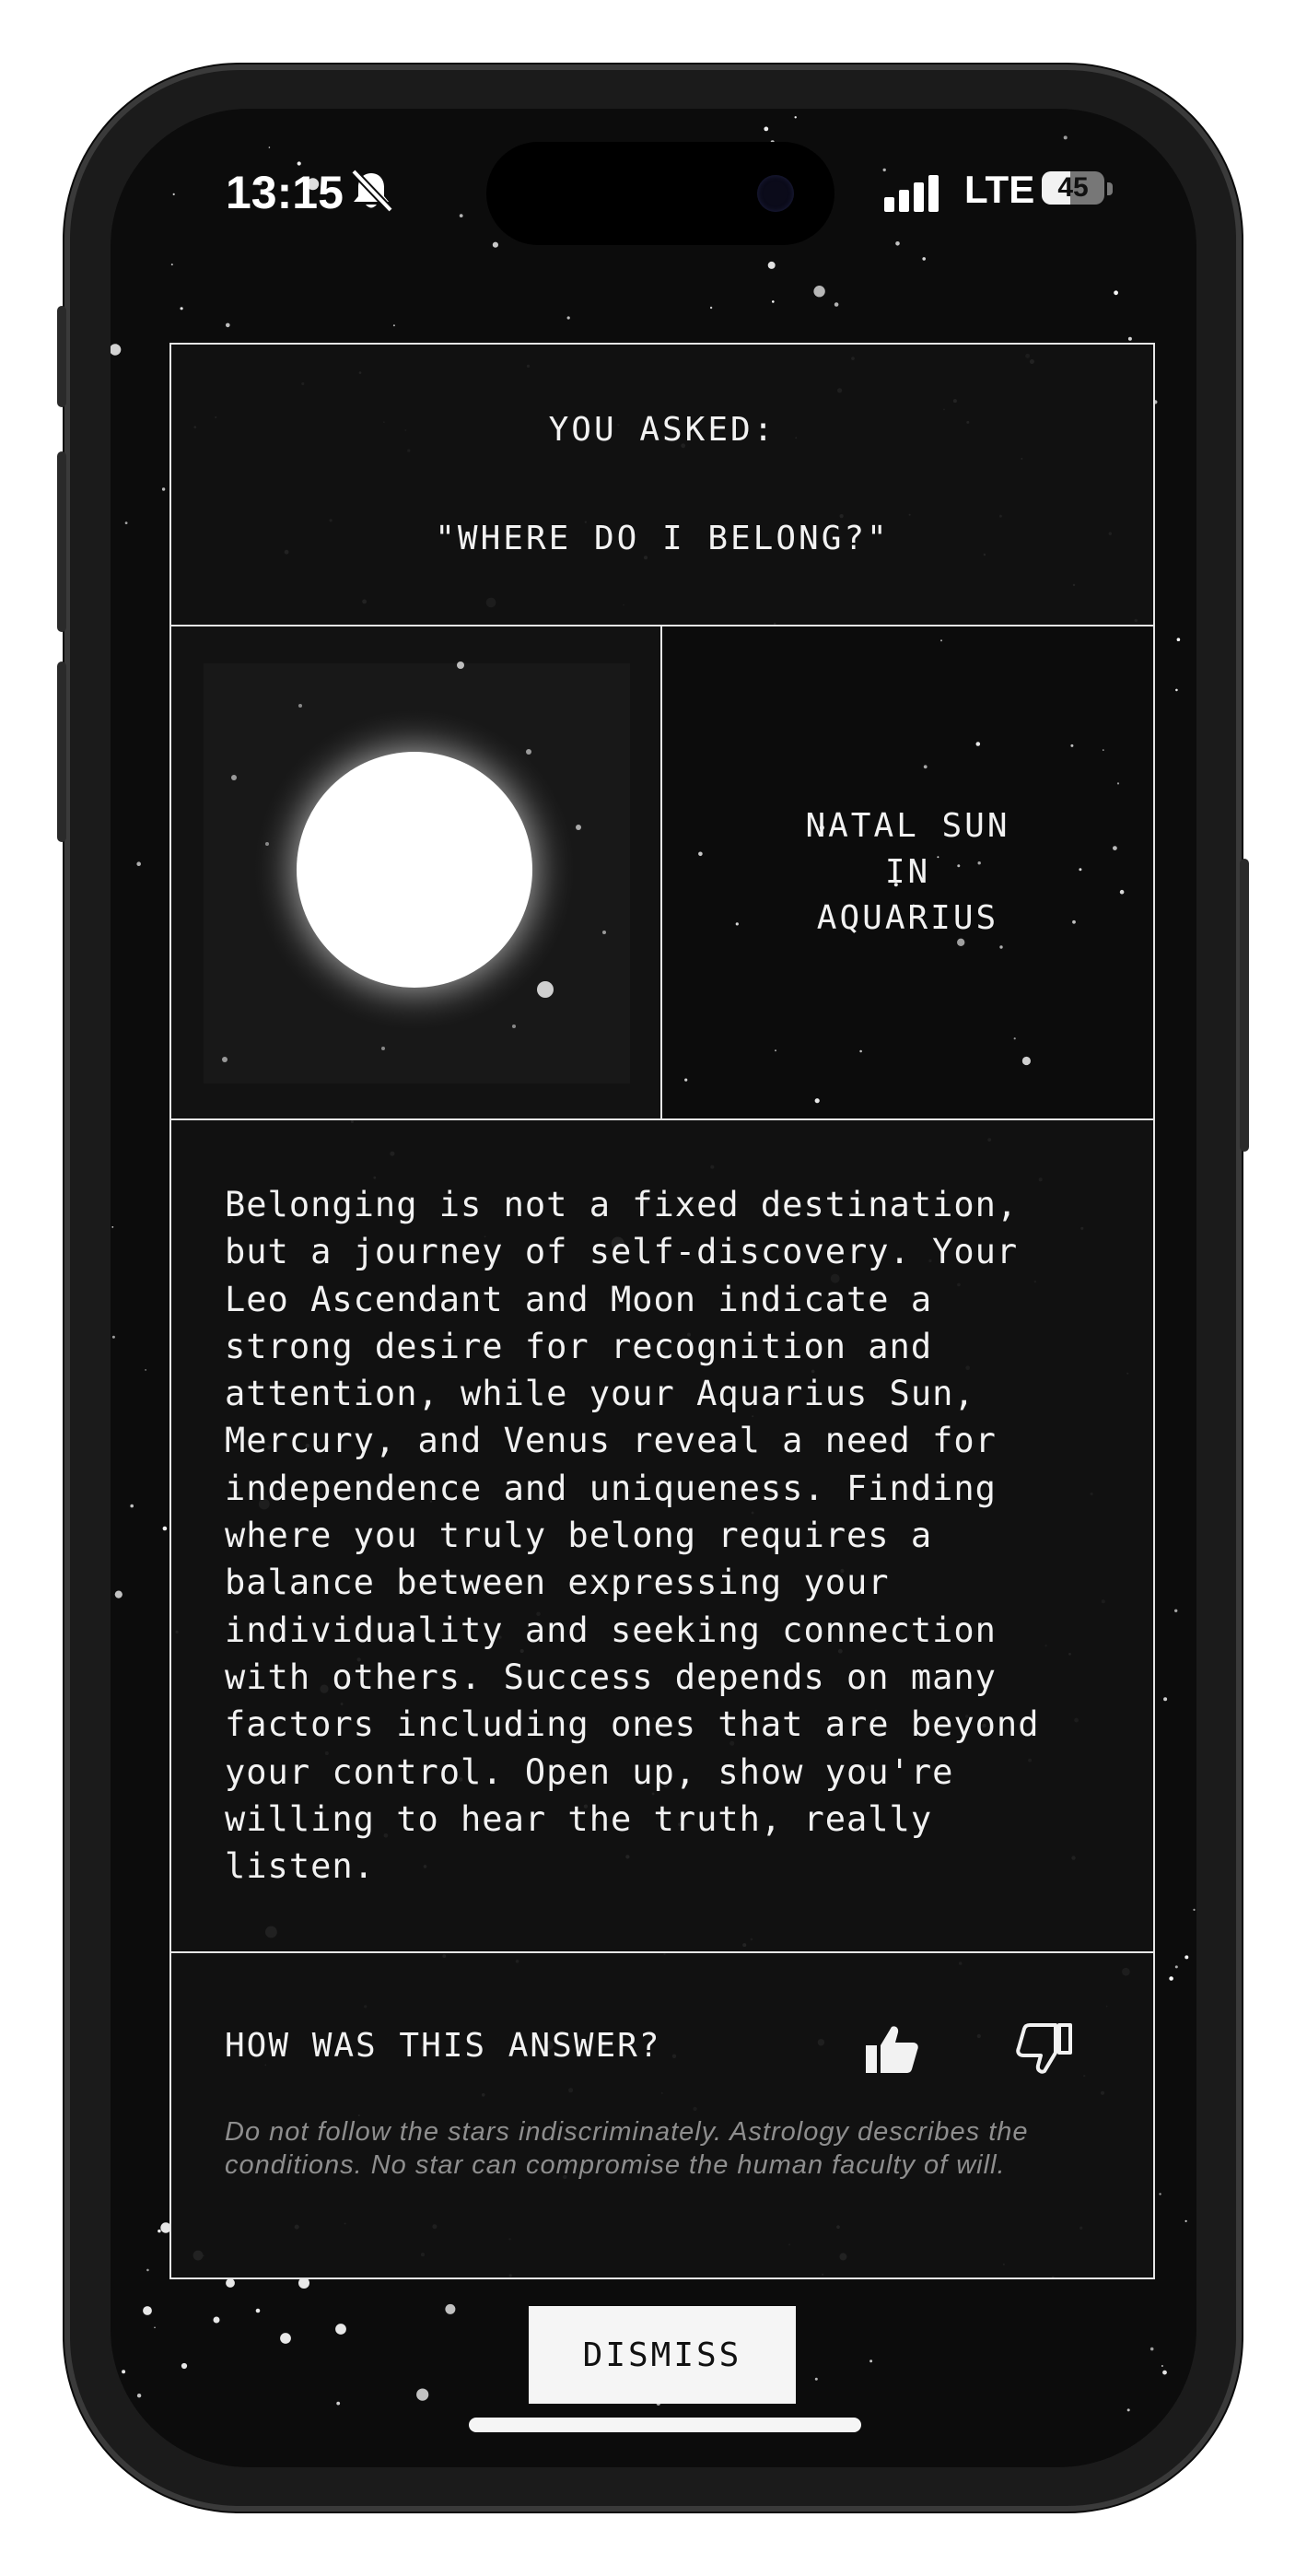 The image size is (1307, 2576). I want to click on bell-slash-icon, so click(372, 191).